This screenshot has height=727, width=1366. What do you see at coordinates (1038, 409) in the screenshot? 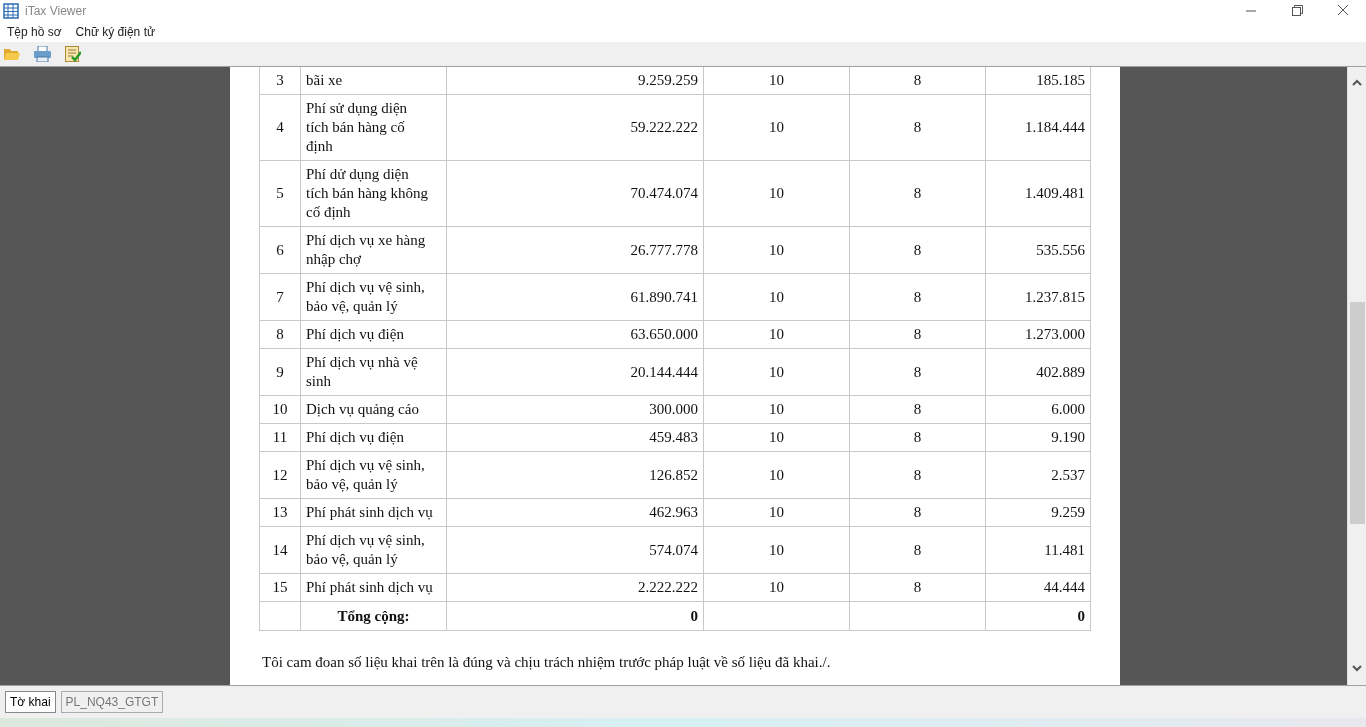
I see `table-cell: 6.000` at bounding box center [1038, 409].